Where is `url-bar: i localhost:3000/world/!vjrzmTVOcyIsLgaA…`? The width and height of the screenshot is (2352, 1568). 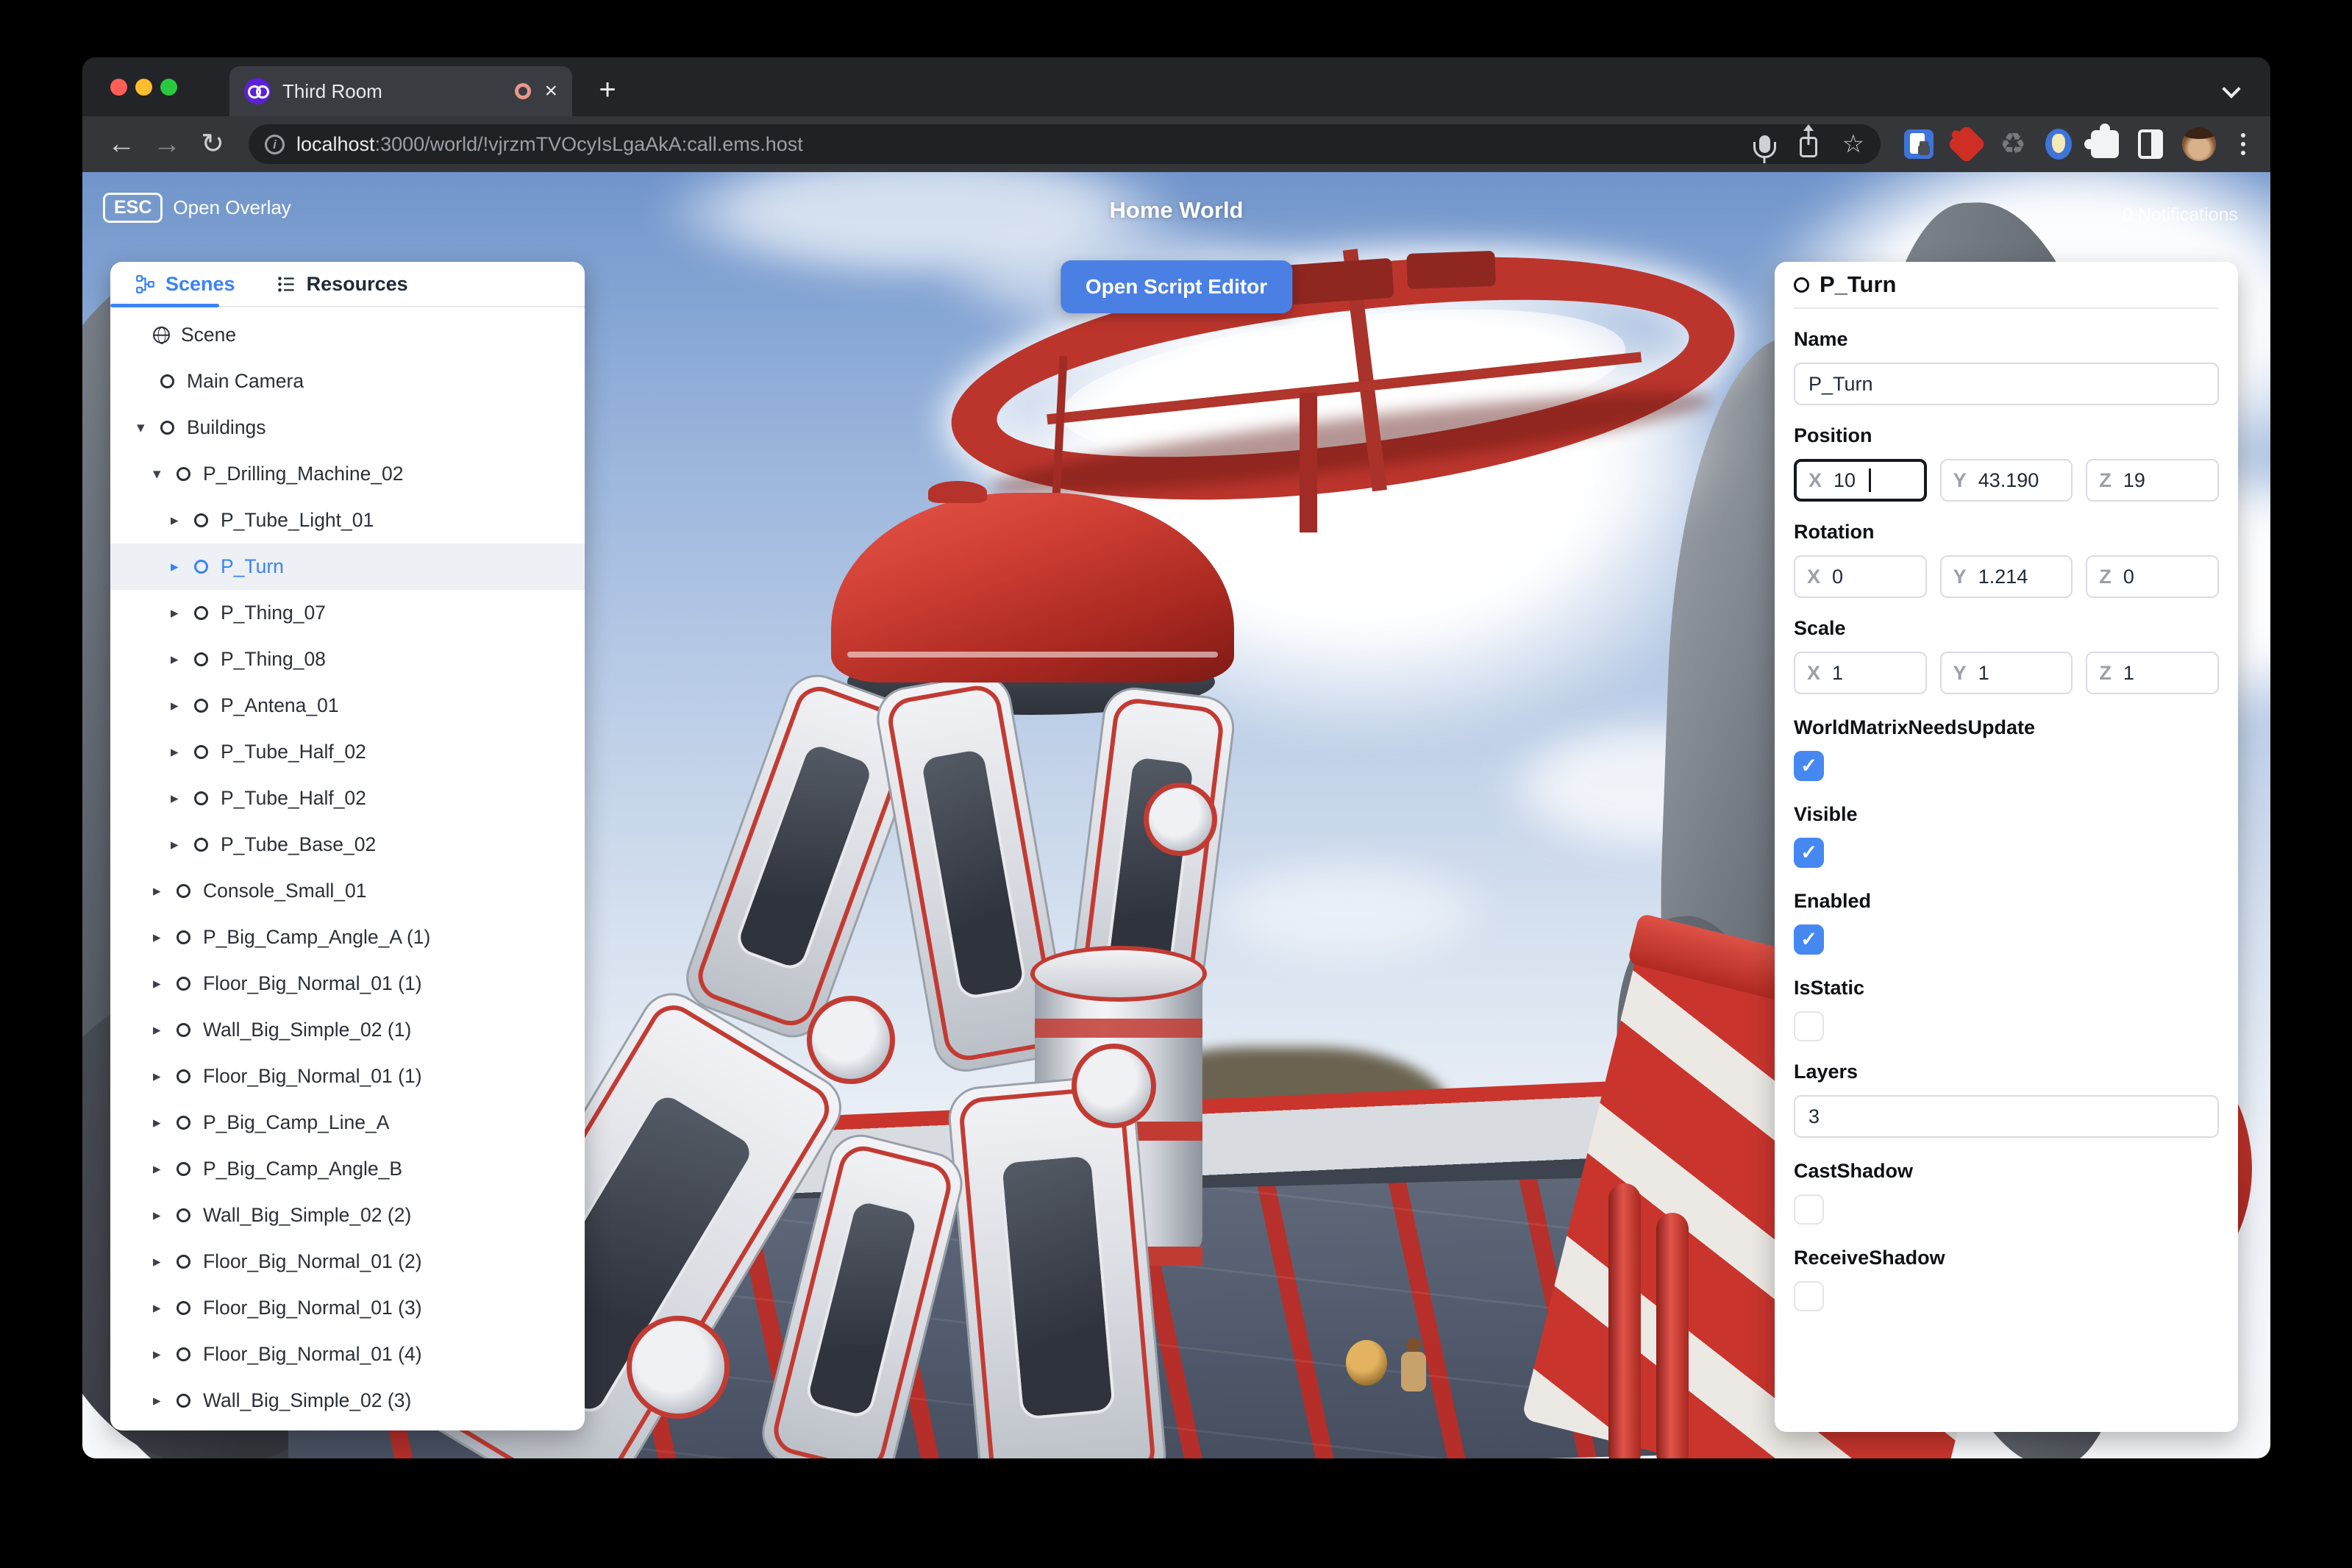 url-bar: i localhost:3000/world/!vjrzmTVOcyIsLgaA… is located at coordinates (1065, 144).